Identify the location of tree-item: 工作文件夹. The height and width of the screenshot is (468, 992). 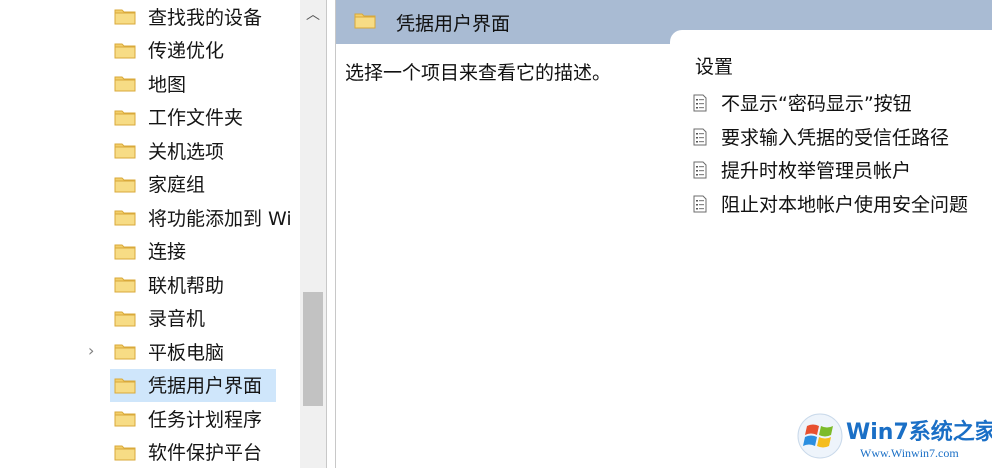
(150, 117).